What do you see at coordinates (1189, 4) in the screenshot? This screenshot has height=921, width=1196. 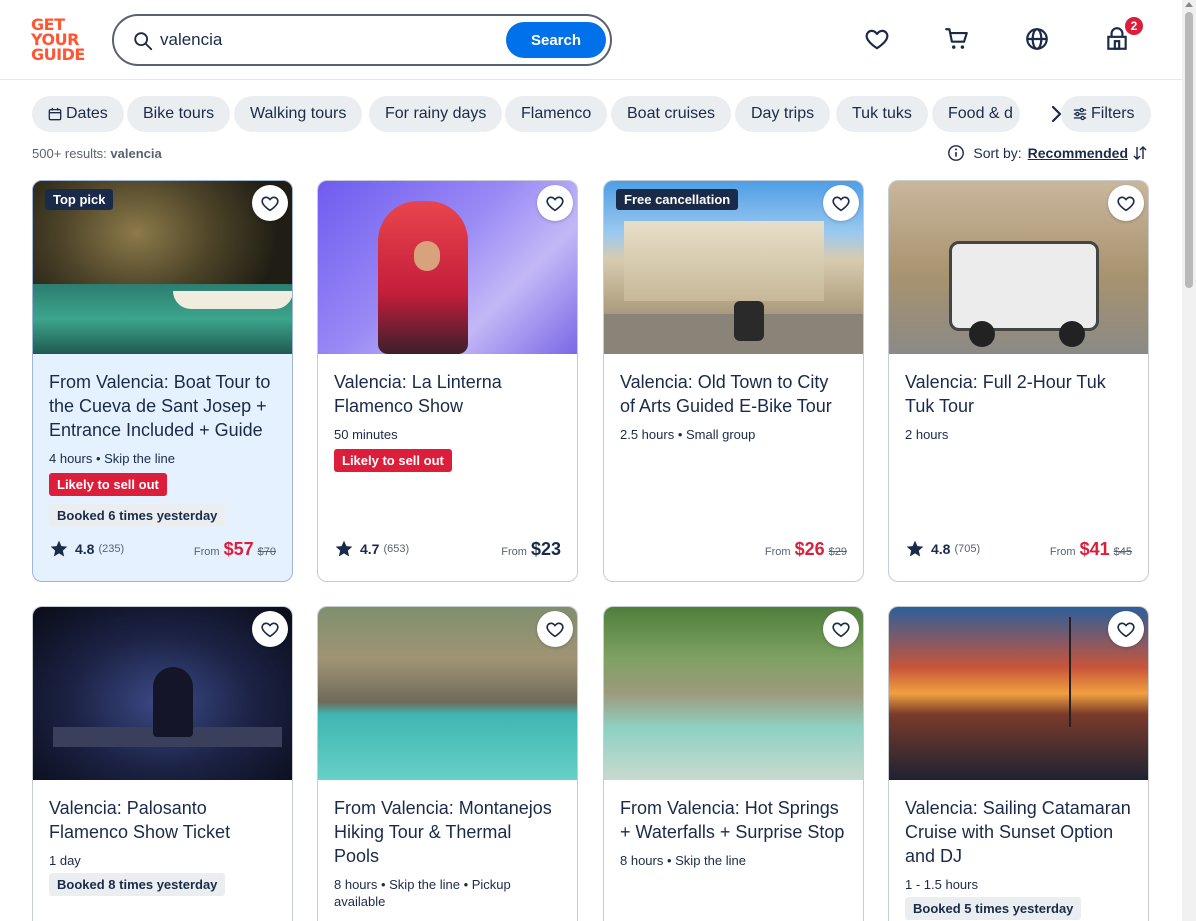 I see `scroll-up-arrow-icon` at bounding box center [1189, 4].